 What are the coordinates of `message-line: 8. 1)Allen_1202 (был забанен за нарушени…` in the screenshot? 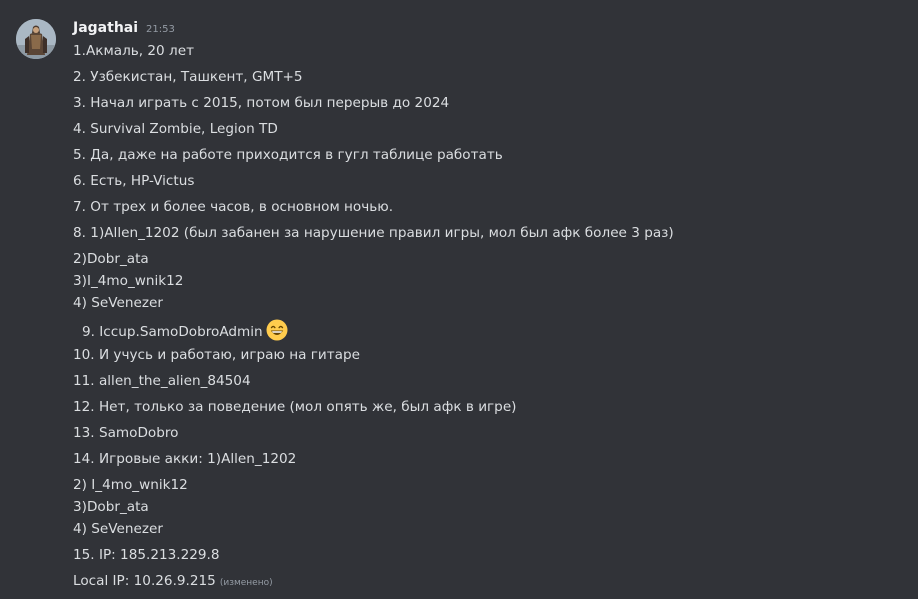 It's located at (373, 233).